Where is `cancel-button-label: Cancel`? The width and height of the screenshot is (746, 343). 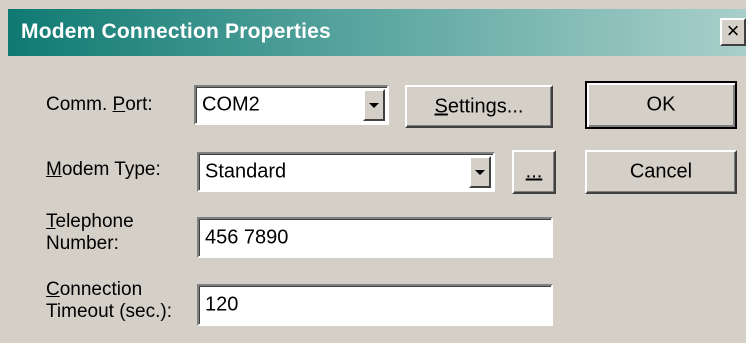
cancel-button-label: Cancel is located at coordinates (661, 171).